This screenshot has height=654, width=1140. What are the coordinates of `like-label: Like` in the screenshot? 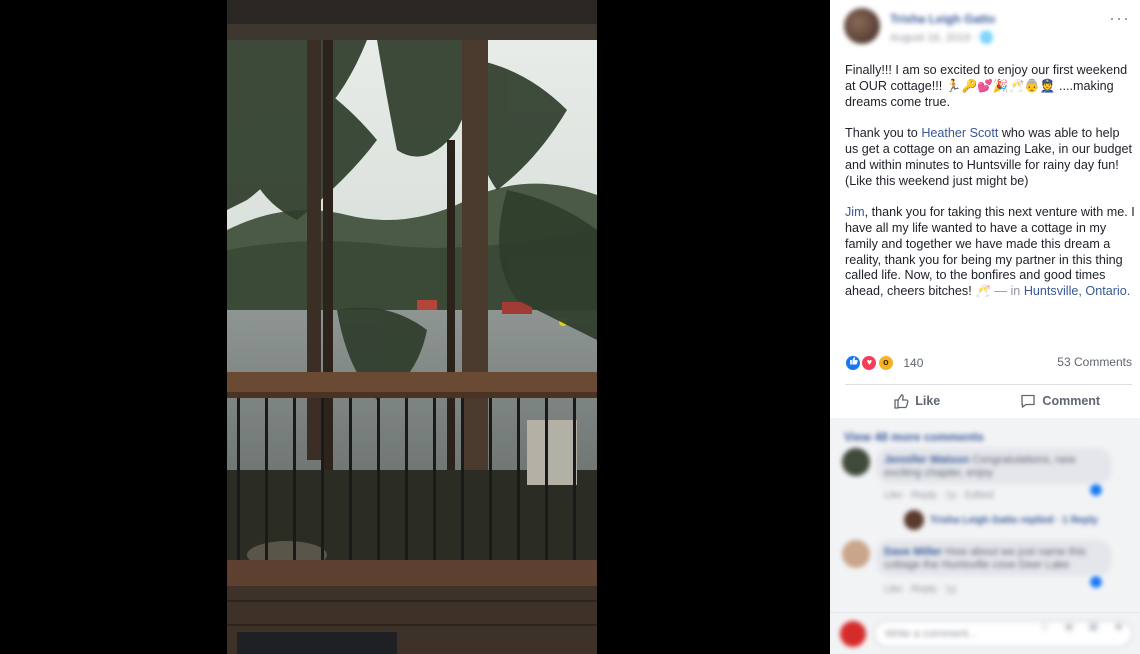 It's located at (928, 400).